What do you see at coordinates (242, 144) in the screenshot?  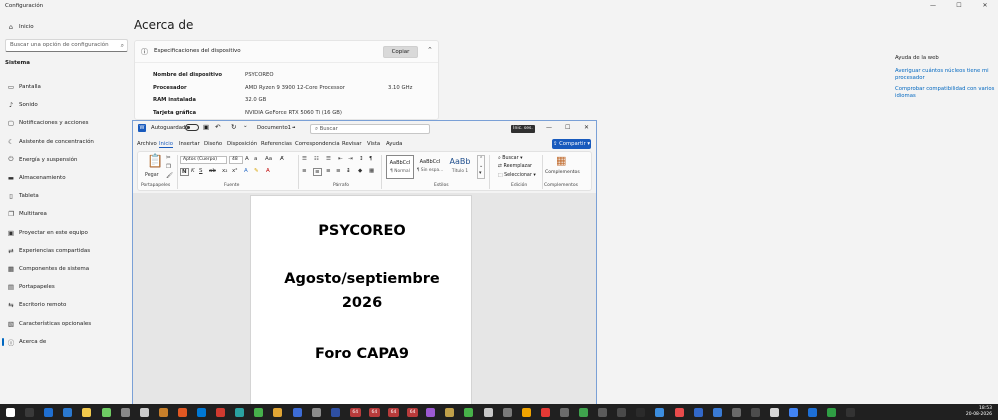 I see `tab-4: Disposición` at bounding box center [242, 144].